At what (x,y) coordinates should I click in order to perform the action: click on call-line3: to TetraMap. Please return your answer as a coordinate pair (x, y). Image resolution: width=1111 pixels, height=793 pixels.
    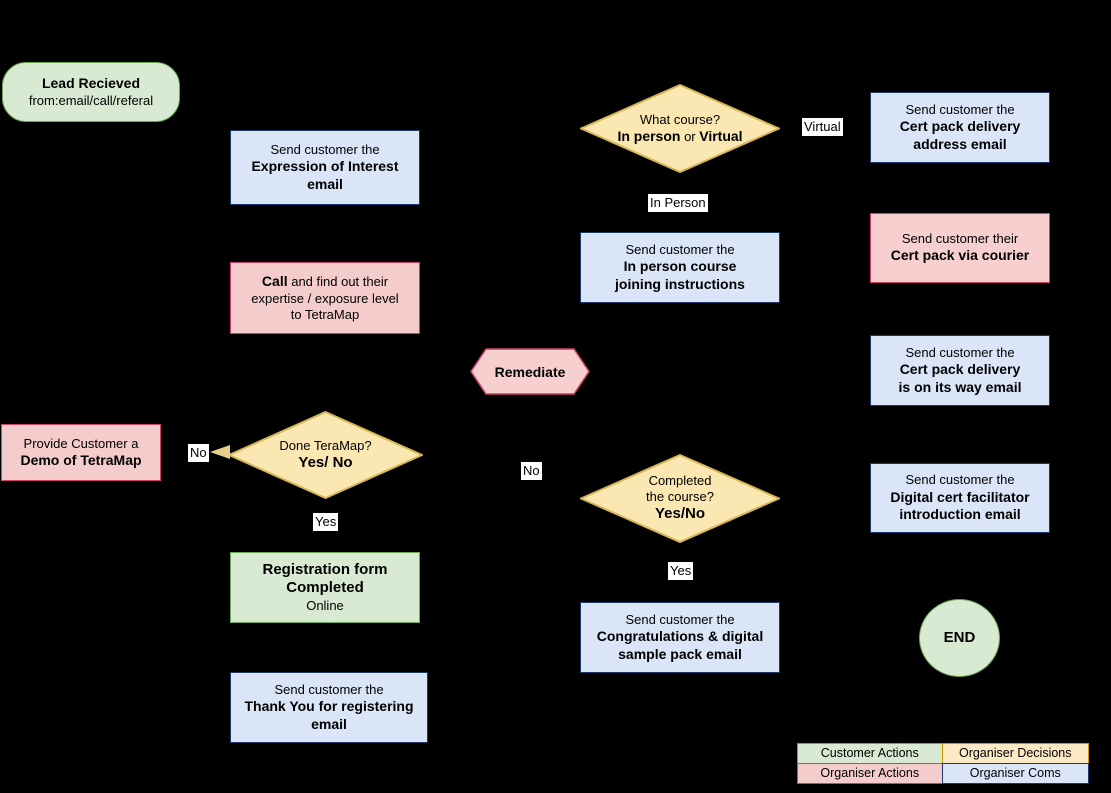
    Looking at the image, I should click on (325, 314).